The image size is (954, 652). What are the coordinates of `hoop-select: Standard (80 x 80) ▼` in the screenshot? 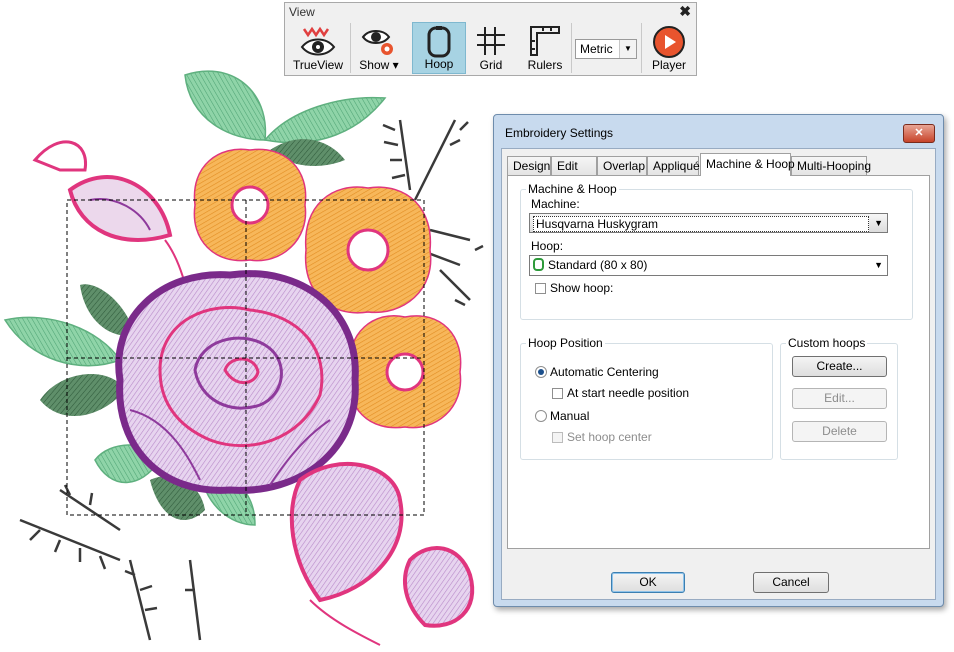 It's located at (708, 265).